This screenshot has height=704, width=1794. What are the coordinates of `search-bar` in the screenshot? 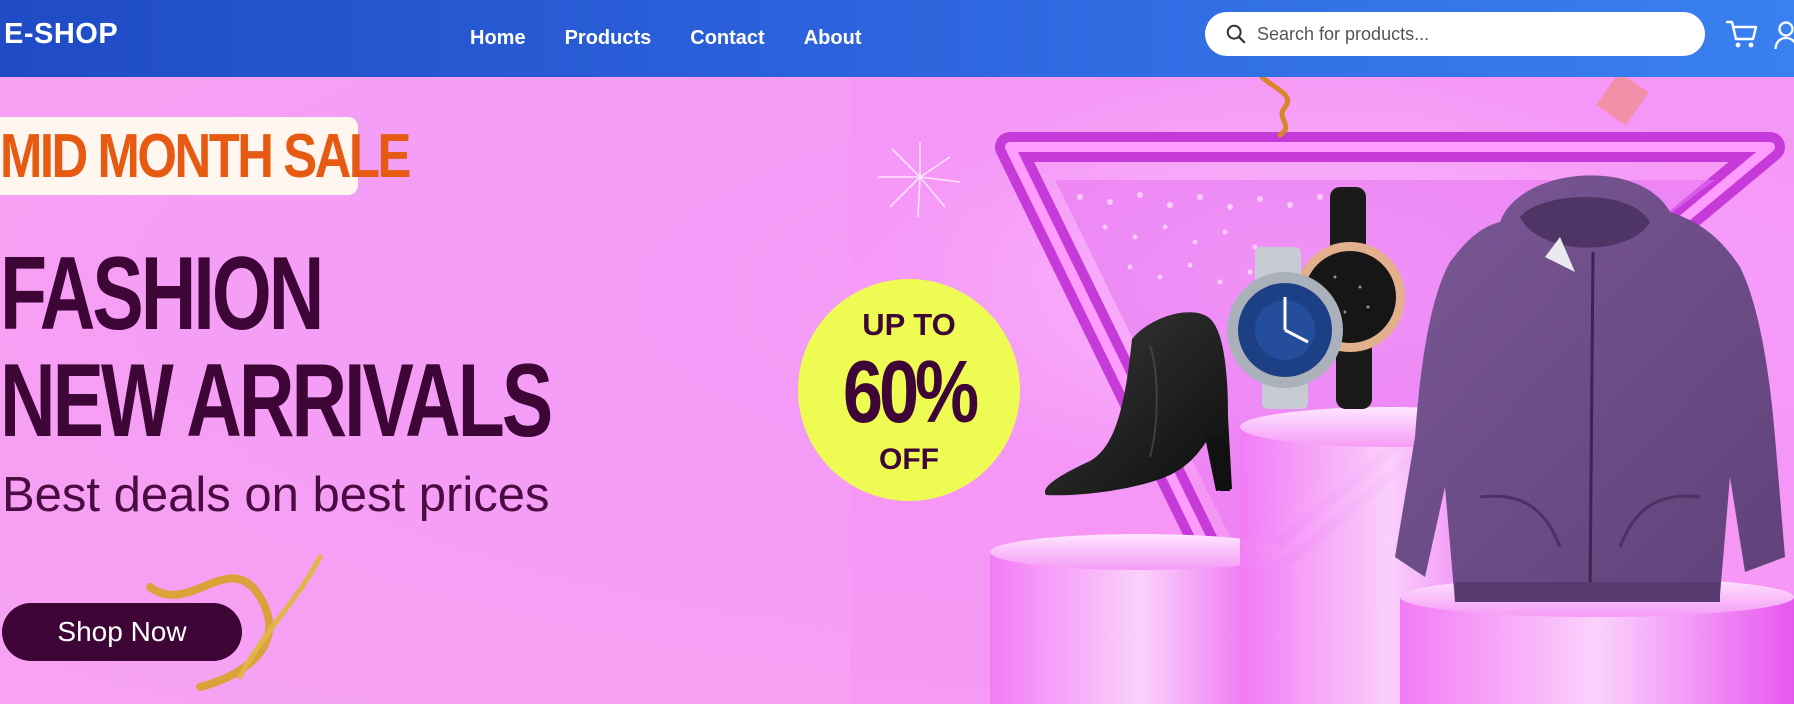 It's located at (1455, 34).